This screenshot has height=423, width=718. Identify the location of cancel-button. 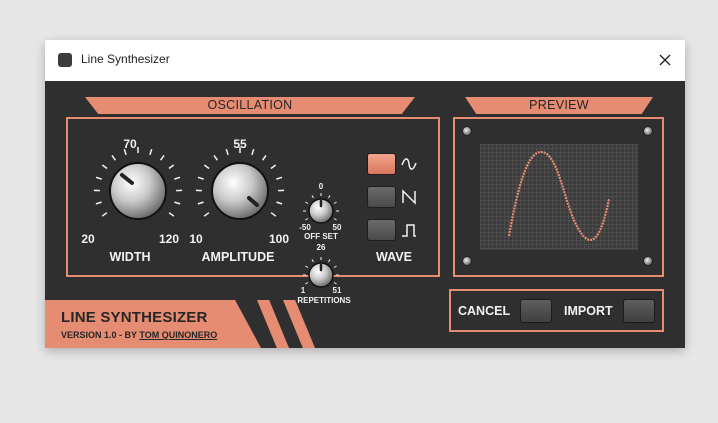
(536, 311).